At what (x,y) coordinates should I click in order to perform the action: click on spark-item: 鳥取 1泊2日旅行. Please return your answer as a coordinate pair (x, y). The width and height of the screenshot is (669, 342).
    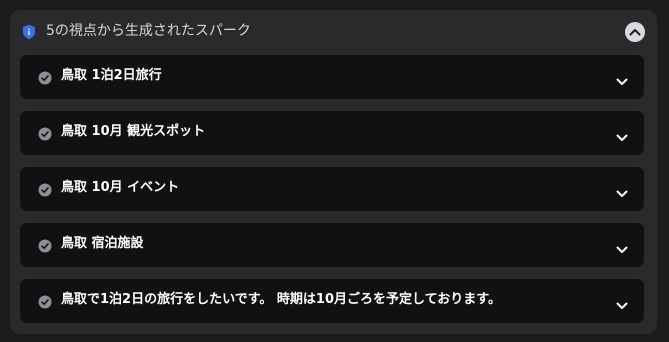
    Looking at the image, I should click on (332, 77).